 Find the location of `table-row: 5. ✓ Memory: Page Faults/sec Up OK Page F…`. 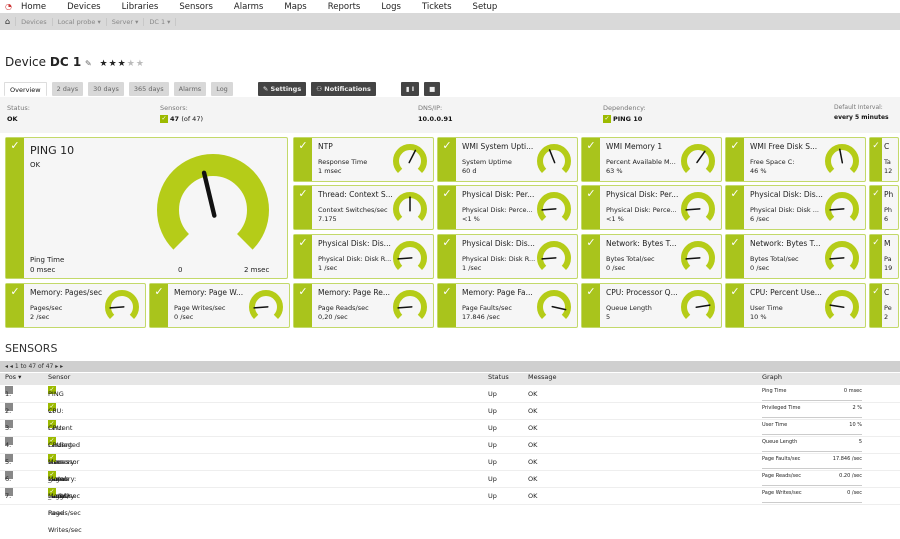

table-row: 5. ✓ Memory: Page Faults/sec Up OK Page F… is located at coordinates (450, 477).